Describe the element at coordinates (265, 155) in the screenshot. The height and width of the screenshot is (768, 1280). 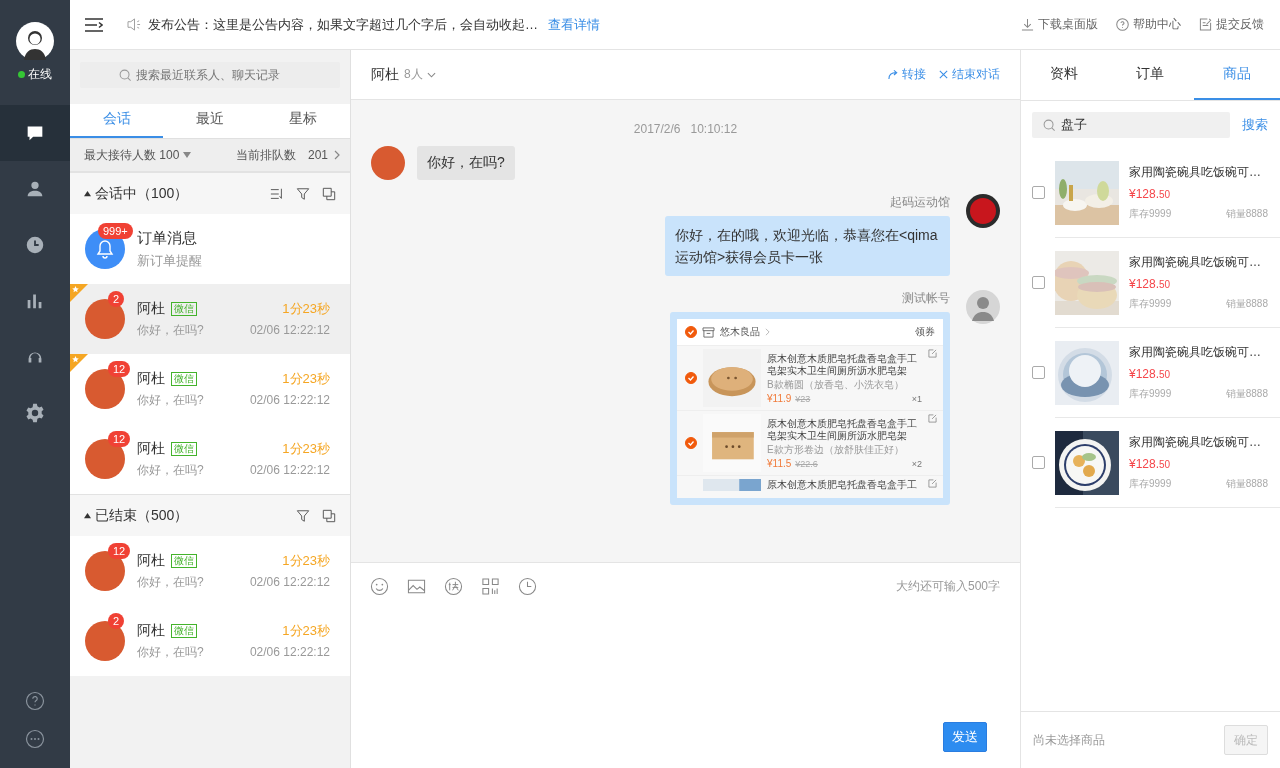
I see `queue-label: 当前排队数` at that location.